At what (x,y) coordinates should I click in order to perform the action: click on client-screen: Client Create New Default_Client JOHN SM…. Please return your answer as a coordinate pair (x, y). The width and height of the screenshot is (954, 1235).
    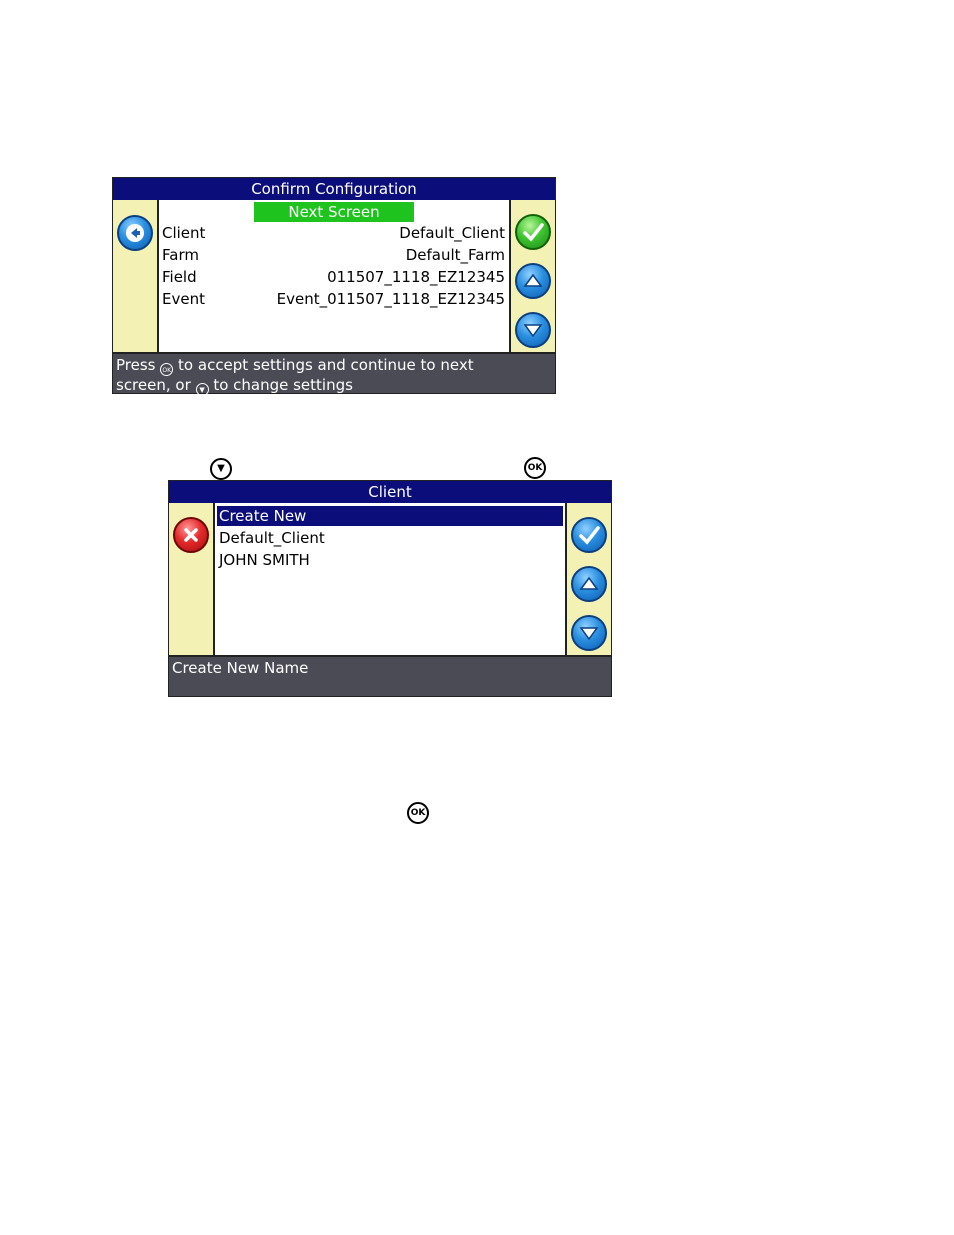
    Looking at the image, I should click on (390, 588).